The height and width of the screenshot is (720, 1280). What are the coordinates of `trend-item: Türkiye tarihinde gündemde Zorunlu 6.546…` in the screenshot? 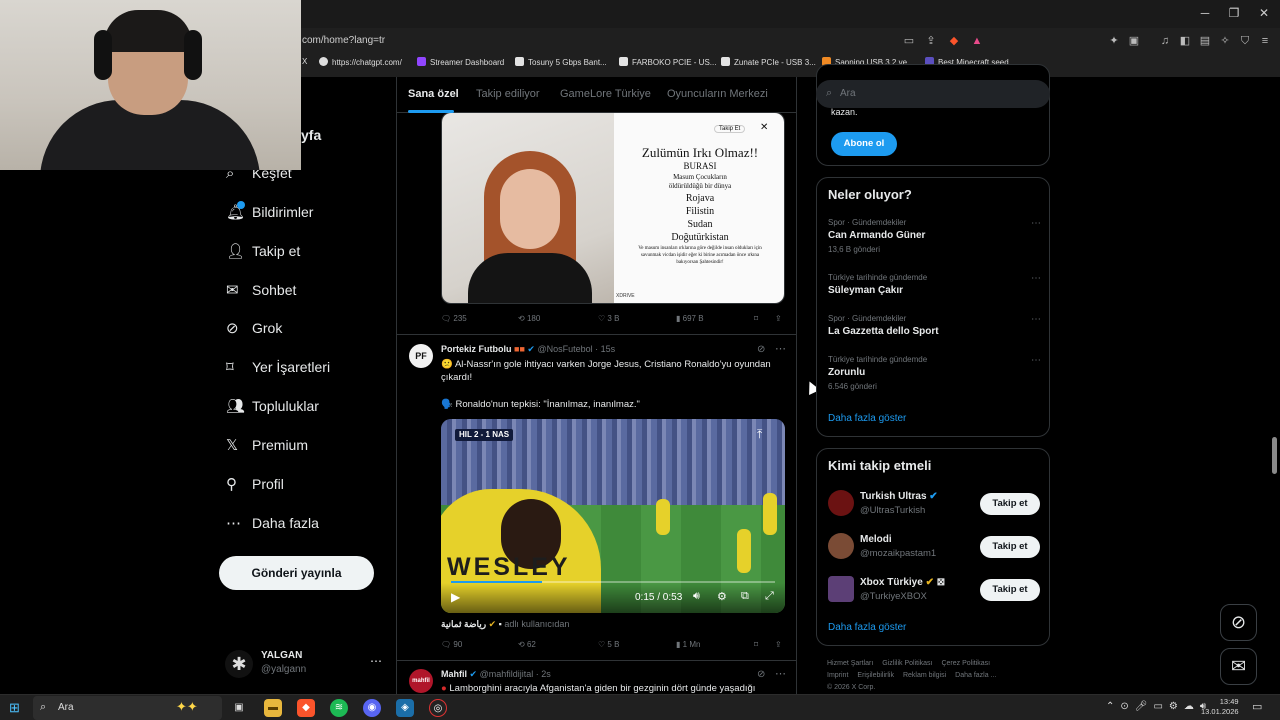 It's located at (934, 374).